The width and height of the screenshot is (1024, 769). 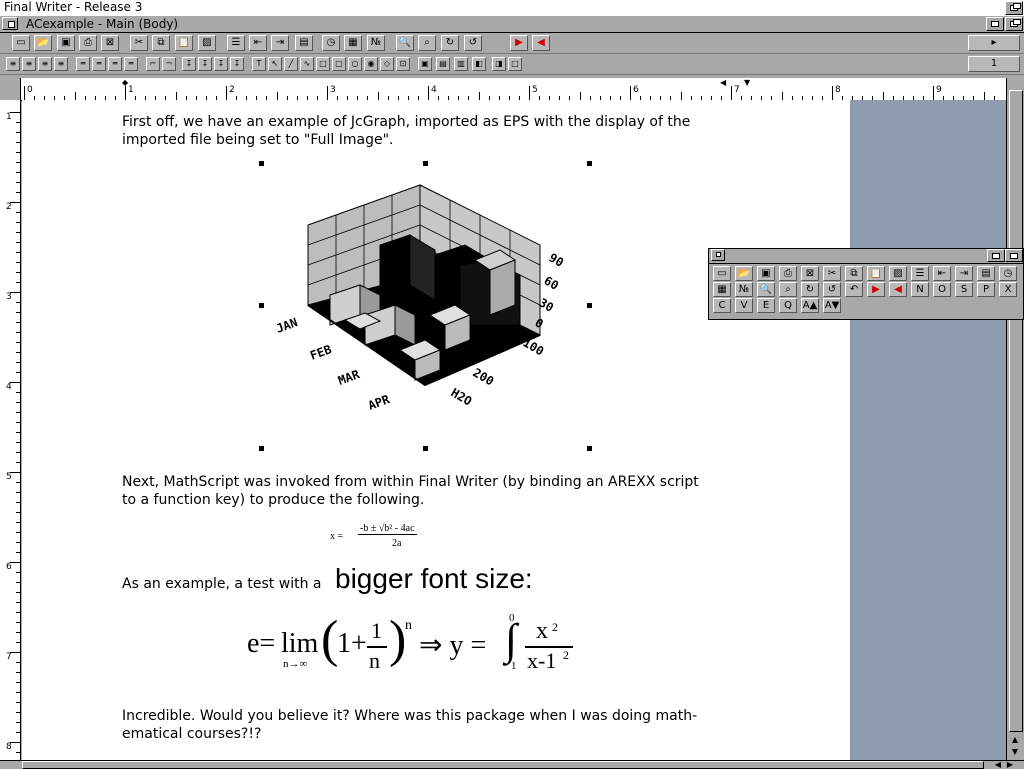 What do you see at coordinates (995, 24) in the screenshot?
I see `window-zoom-gadget` at bounding box center [995, 24].